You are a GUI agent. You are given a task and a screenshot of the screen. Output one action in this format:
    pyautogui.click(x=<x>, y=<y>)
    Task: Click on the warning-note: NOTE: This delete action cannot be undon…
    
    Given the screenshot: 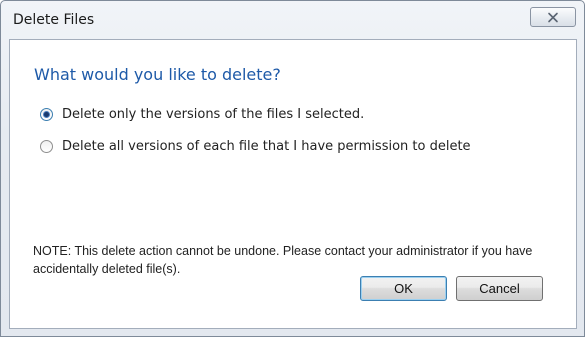 What is the action you would take?
    pyautogui.click(x=283, y=260)
    